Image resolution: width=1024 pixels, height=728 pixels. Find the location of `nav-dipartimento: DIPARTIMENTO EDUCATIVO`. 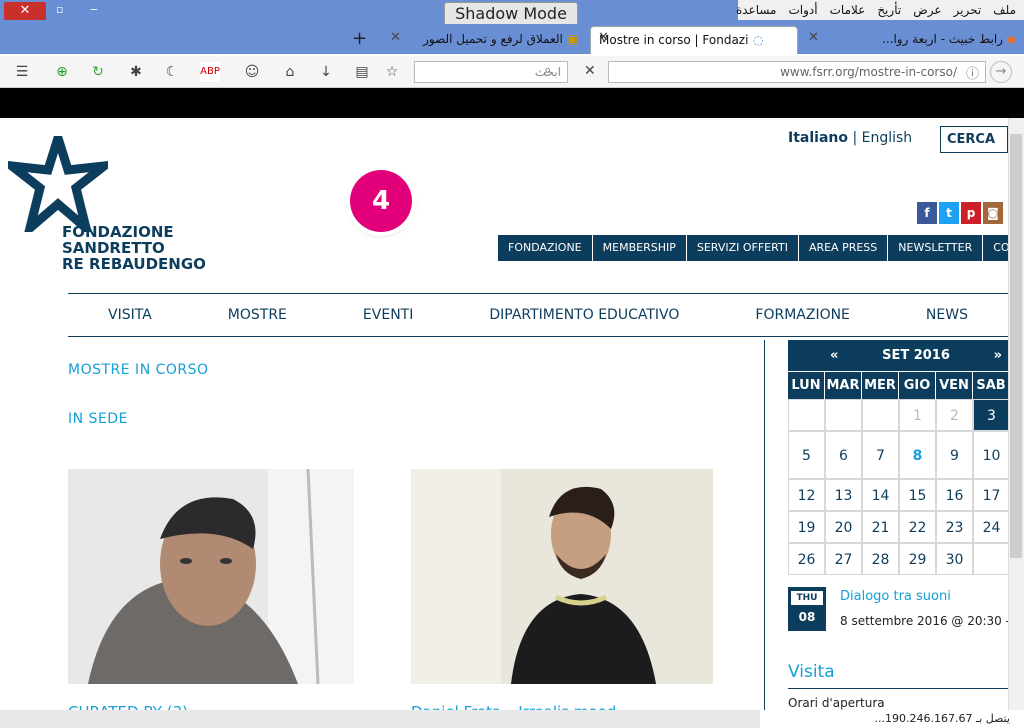

nav-dipartimento: DIPARTIMENTO EDUCATIVO is located at coordinates (584, 315).